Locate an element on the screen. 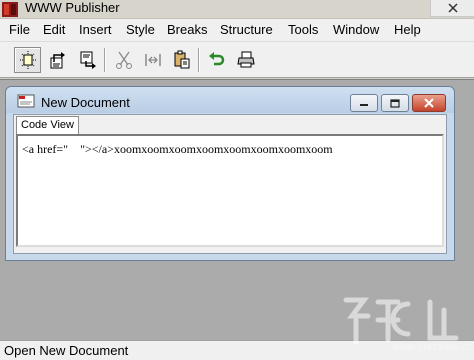 This screenshot has height=360, width=474. scissors-icon is located at coordinates (123, 60).